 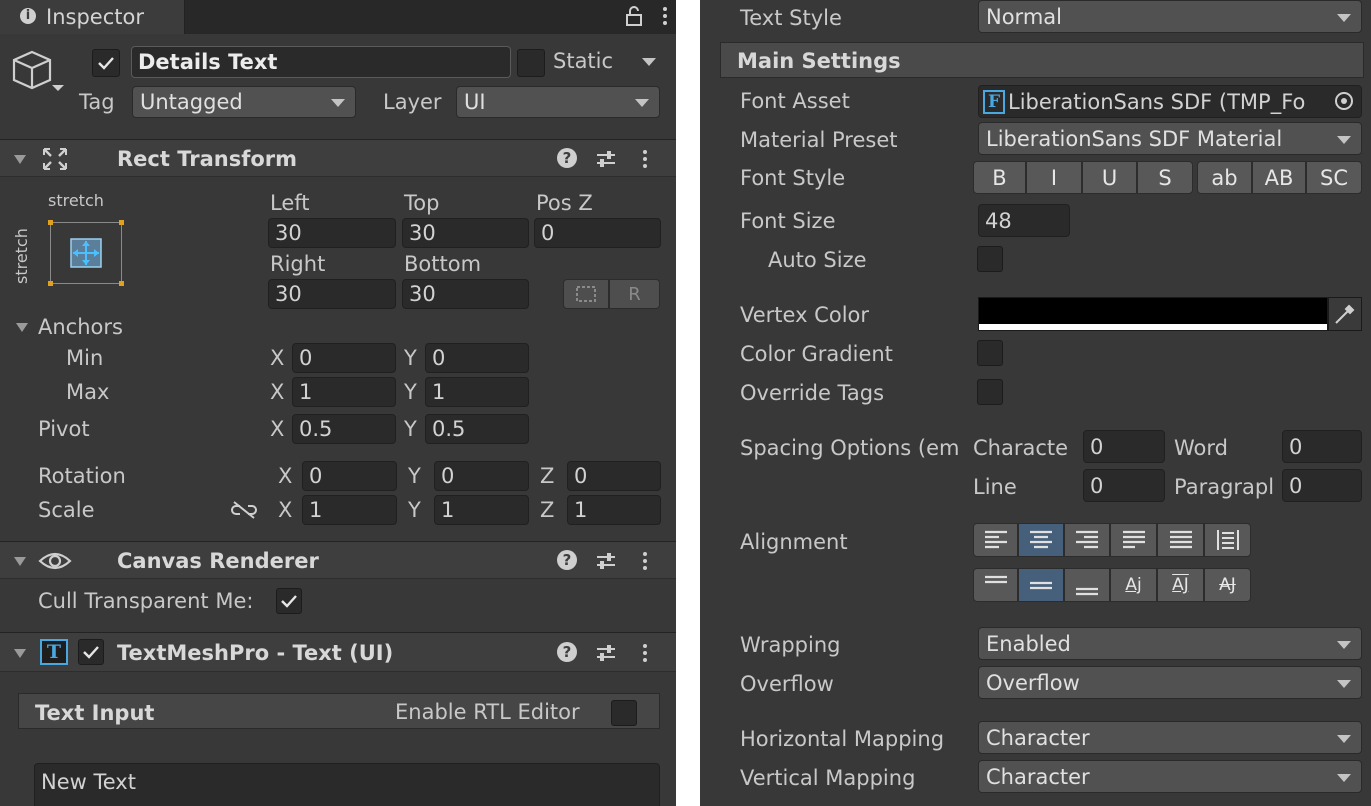 What do you see at coordinates (344, 429) in the screenshot?
I see `pivot-x-field: 0.5` at bounding box center [344, 429].